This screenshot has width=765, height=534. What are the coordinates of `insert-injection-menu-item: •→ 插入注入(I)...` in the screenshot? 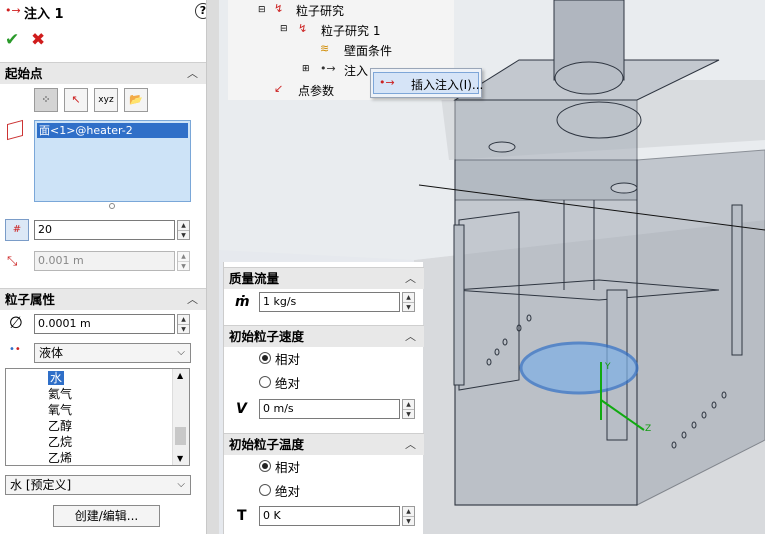 It's located at (428, 83).